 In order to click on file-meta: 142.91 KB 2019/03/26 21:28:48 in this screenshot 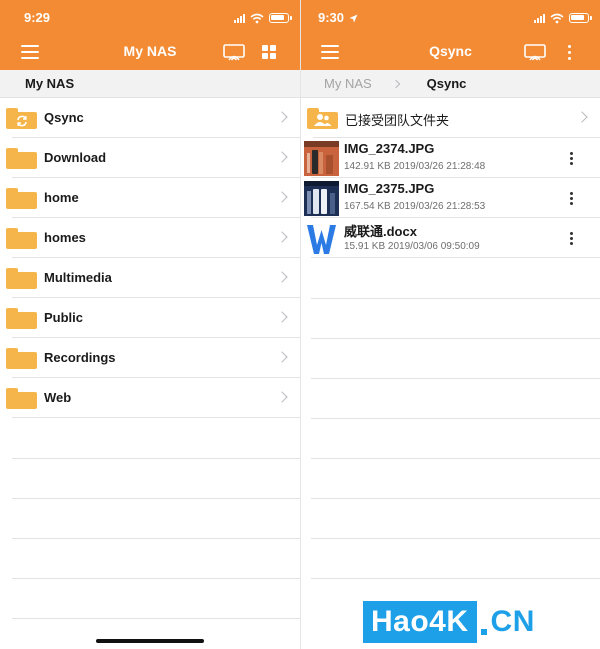, I will do `click(415, 166)`.